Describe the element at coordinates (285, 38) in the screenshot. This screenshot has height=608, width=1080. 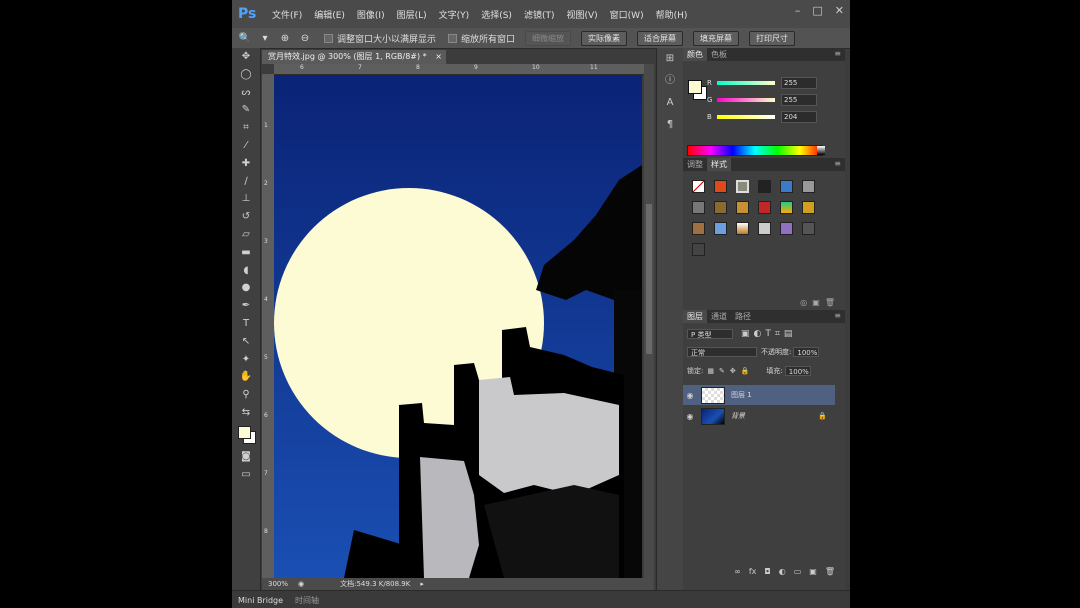
I see `zoom-in-icon: ⊕` at that location.